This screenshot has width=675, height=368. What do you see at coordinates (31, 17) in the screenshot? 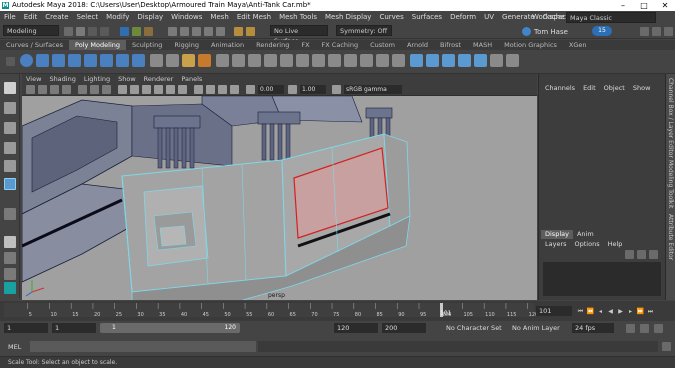
I see `menu-edit: Edit` at bounding box center [31, 17].